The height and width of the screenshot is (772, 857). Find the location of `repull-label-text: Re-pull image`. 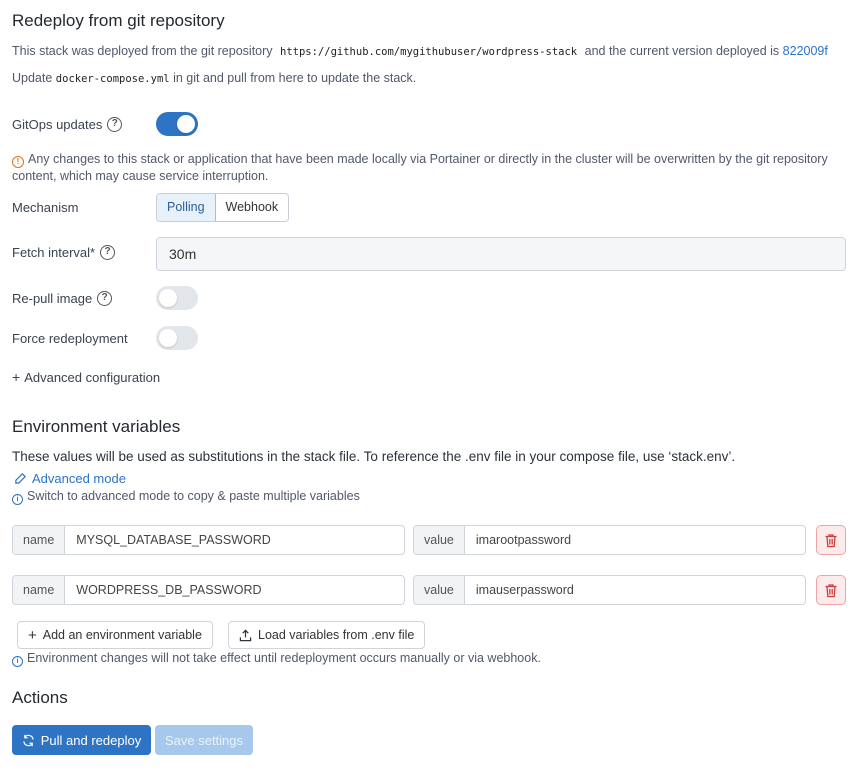

repull-label-text: Re-pull image is located at coordinates (52, 298).